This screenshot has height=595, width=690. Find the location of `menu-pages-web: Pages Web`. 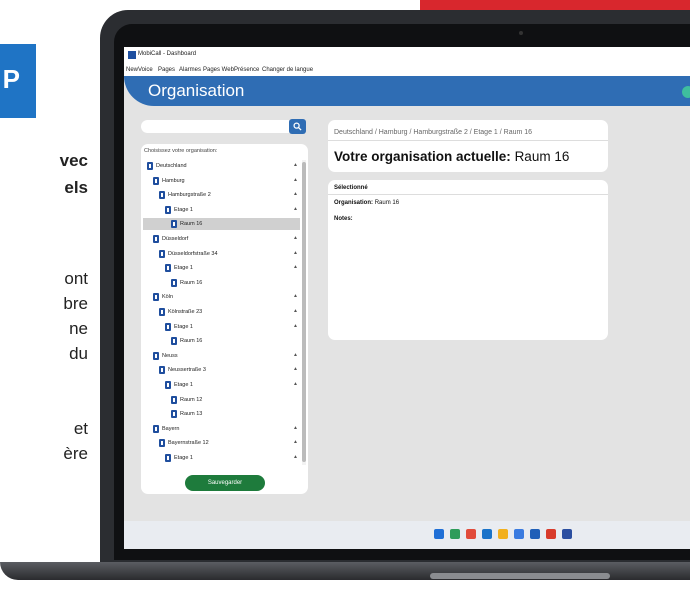

menu-pages-web: Pages Web is located at coordinates (218, 70).